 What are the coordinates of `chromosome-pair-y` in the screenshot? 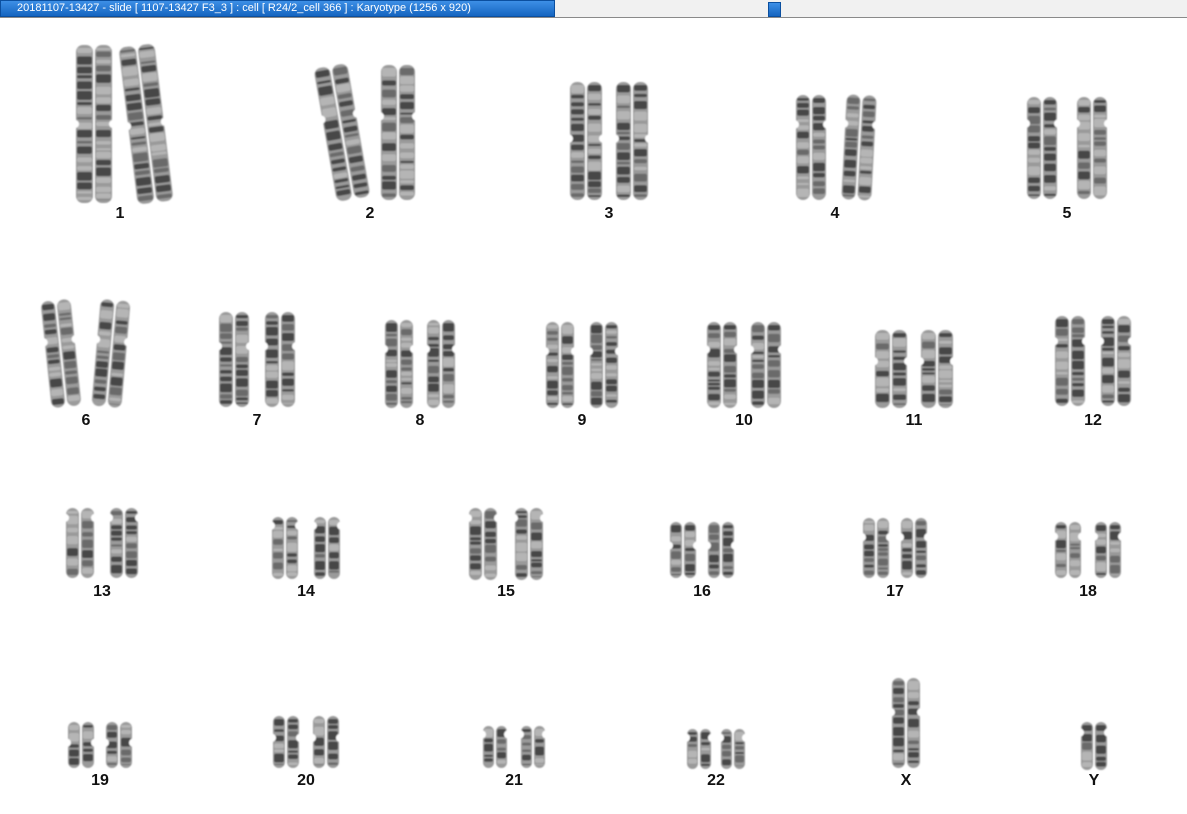 It's located at (1094, 746).